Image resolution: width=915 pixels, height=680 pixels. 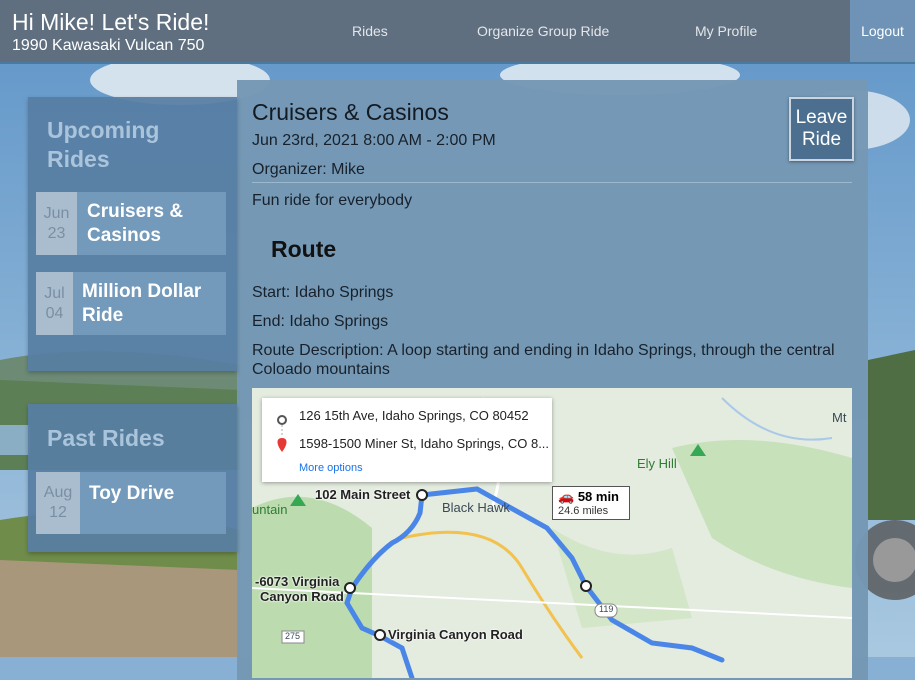 What do you see at coordinates (56, 233) in the screenshot?
I see `ride-day: 23` at bounding box center [56, 233].